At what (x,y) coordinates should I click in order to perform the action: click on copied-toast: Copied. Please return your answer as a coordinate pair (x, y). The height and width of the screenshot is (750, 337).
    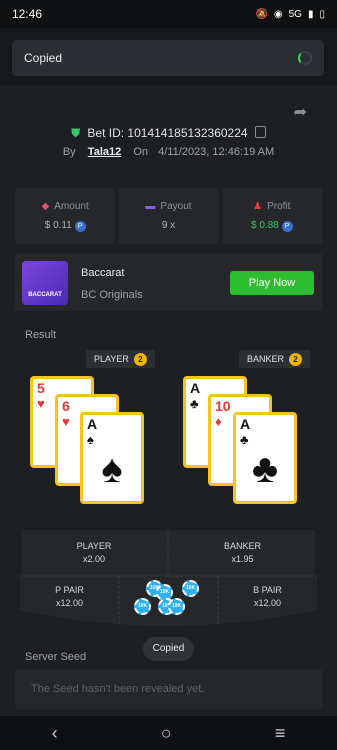
    Looking at the image, I should click on (168, 58).